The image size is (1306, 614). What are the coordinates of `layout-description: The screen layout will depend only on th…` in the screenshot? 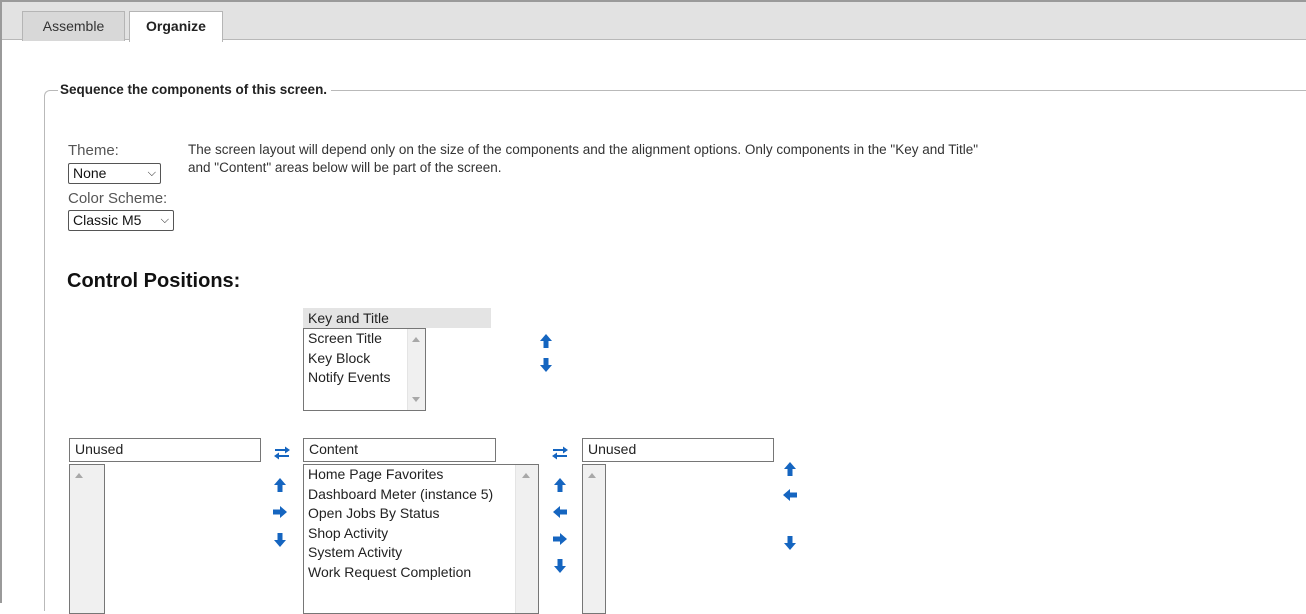 It's located at (668, 159).